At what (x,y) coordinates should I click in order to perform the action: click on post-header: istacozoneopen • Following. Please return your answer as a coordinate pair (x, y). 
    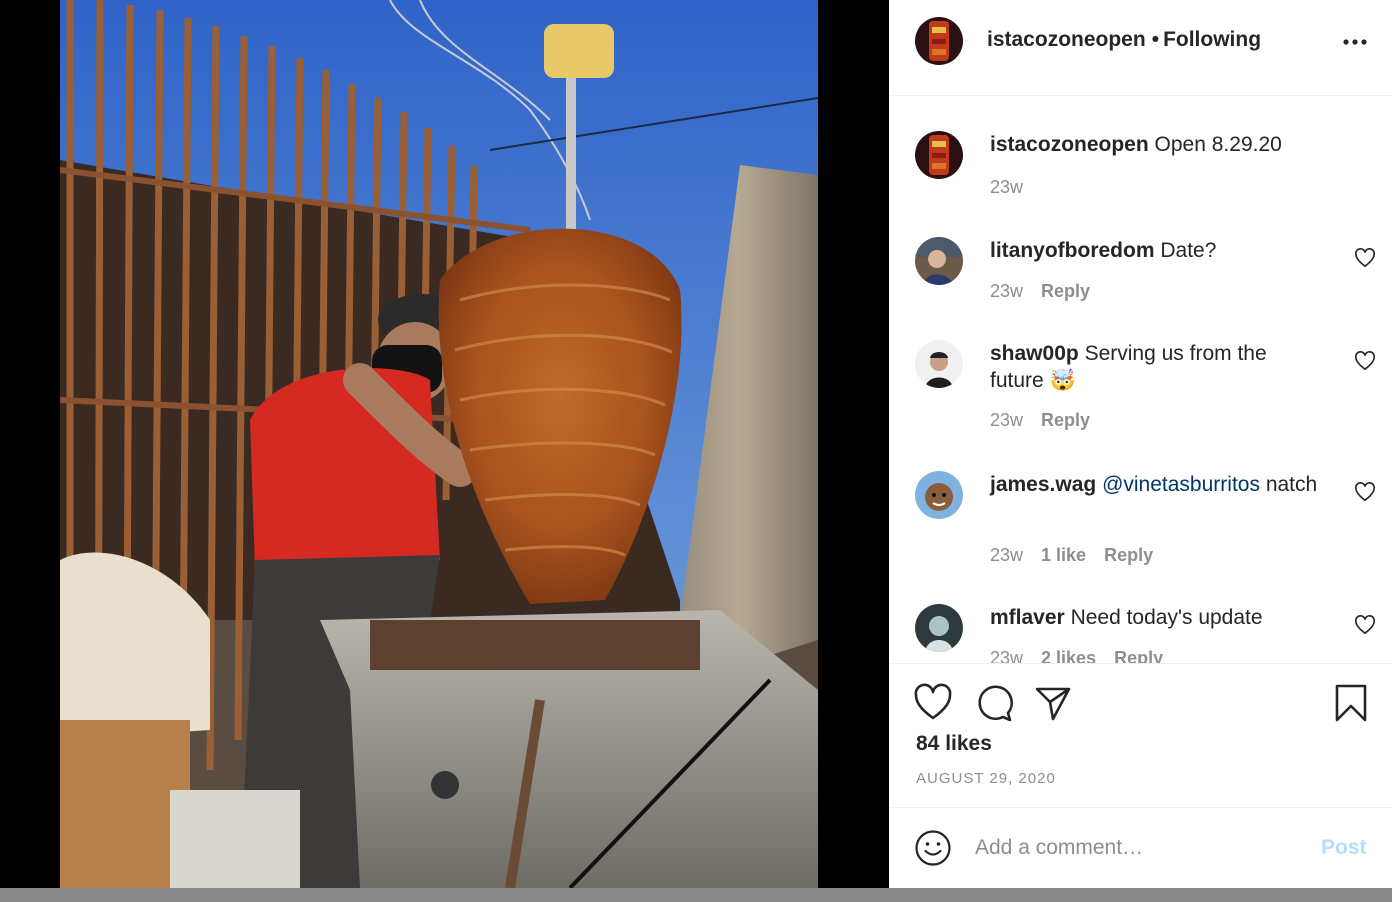
    Looking at the image, I should click on (1140, 48).